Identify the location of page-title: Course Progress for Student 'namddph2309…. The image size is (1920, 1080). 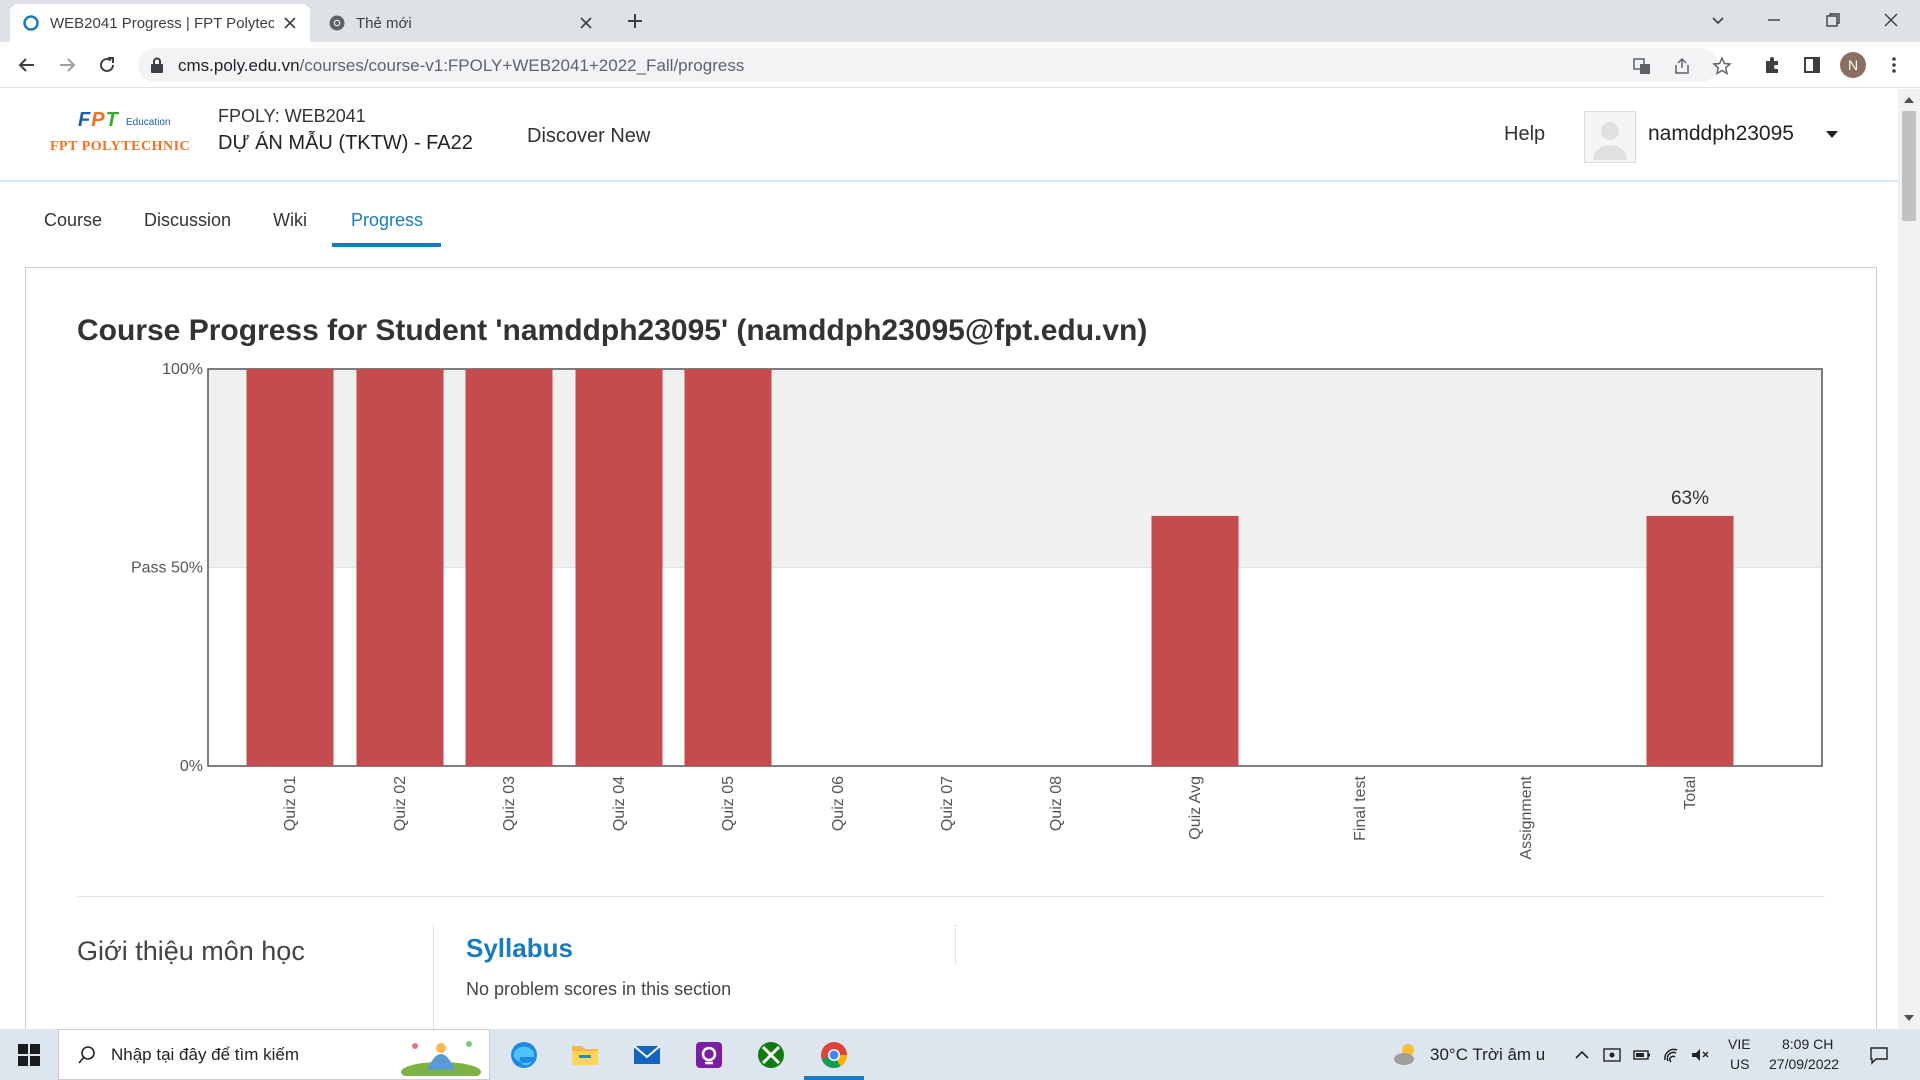
(612, 330).